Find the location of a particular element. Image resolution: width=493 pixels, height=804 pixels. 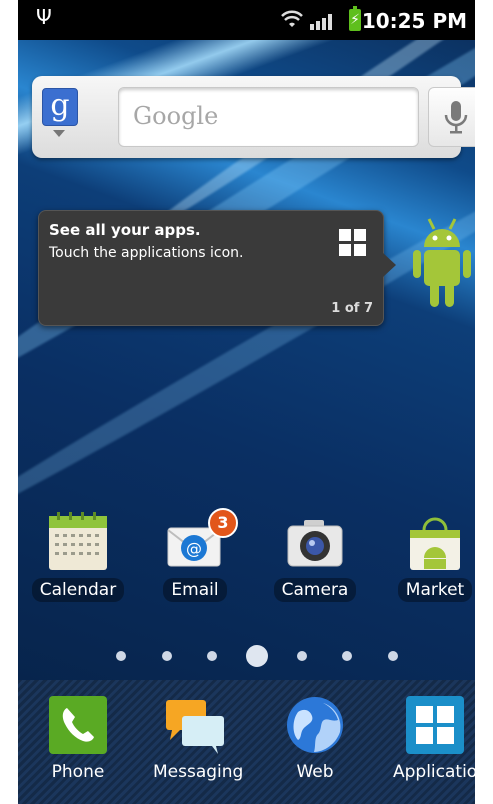

globe-icon is located at coordinates (315, 725).